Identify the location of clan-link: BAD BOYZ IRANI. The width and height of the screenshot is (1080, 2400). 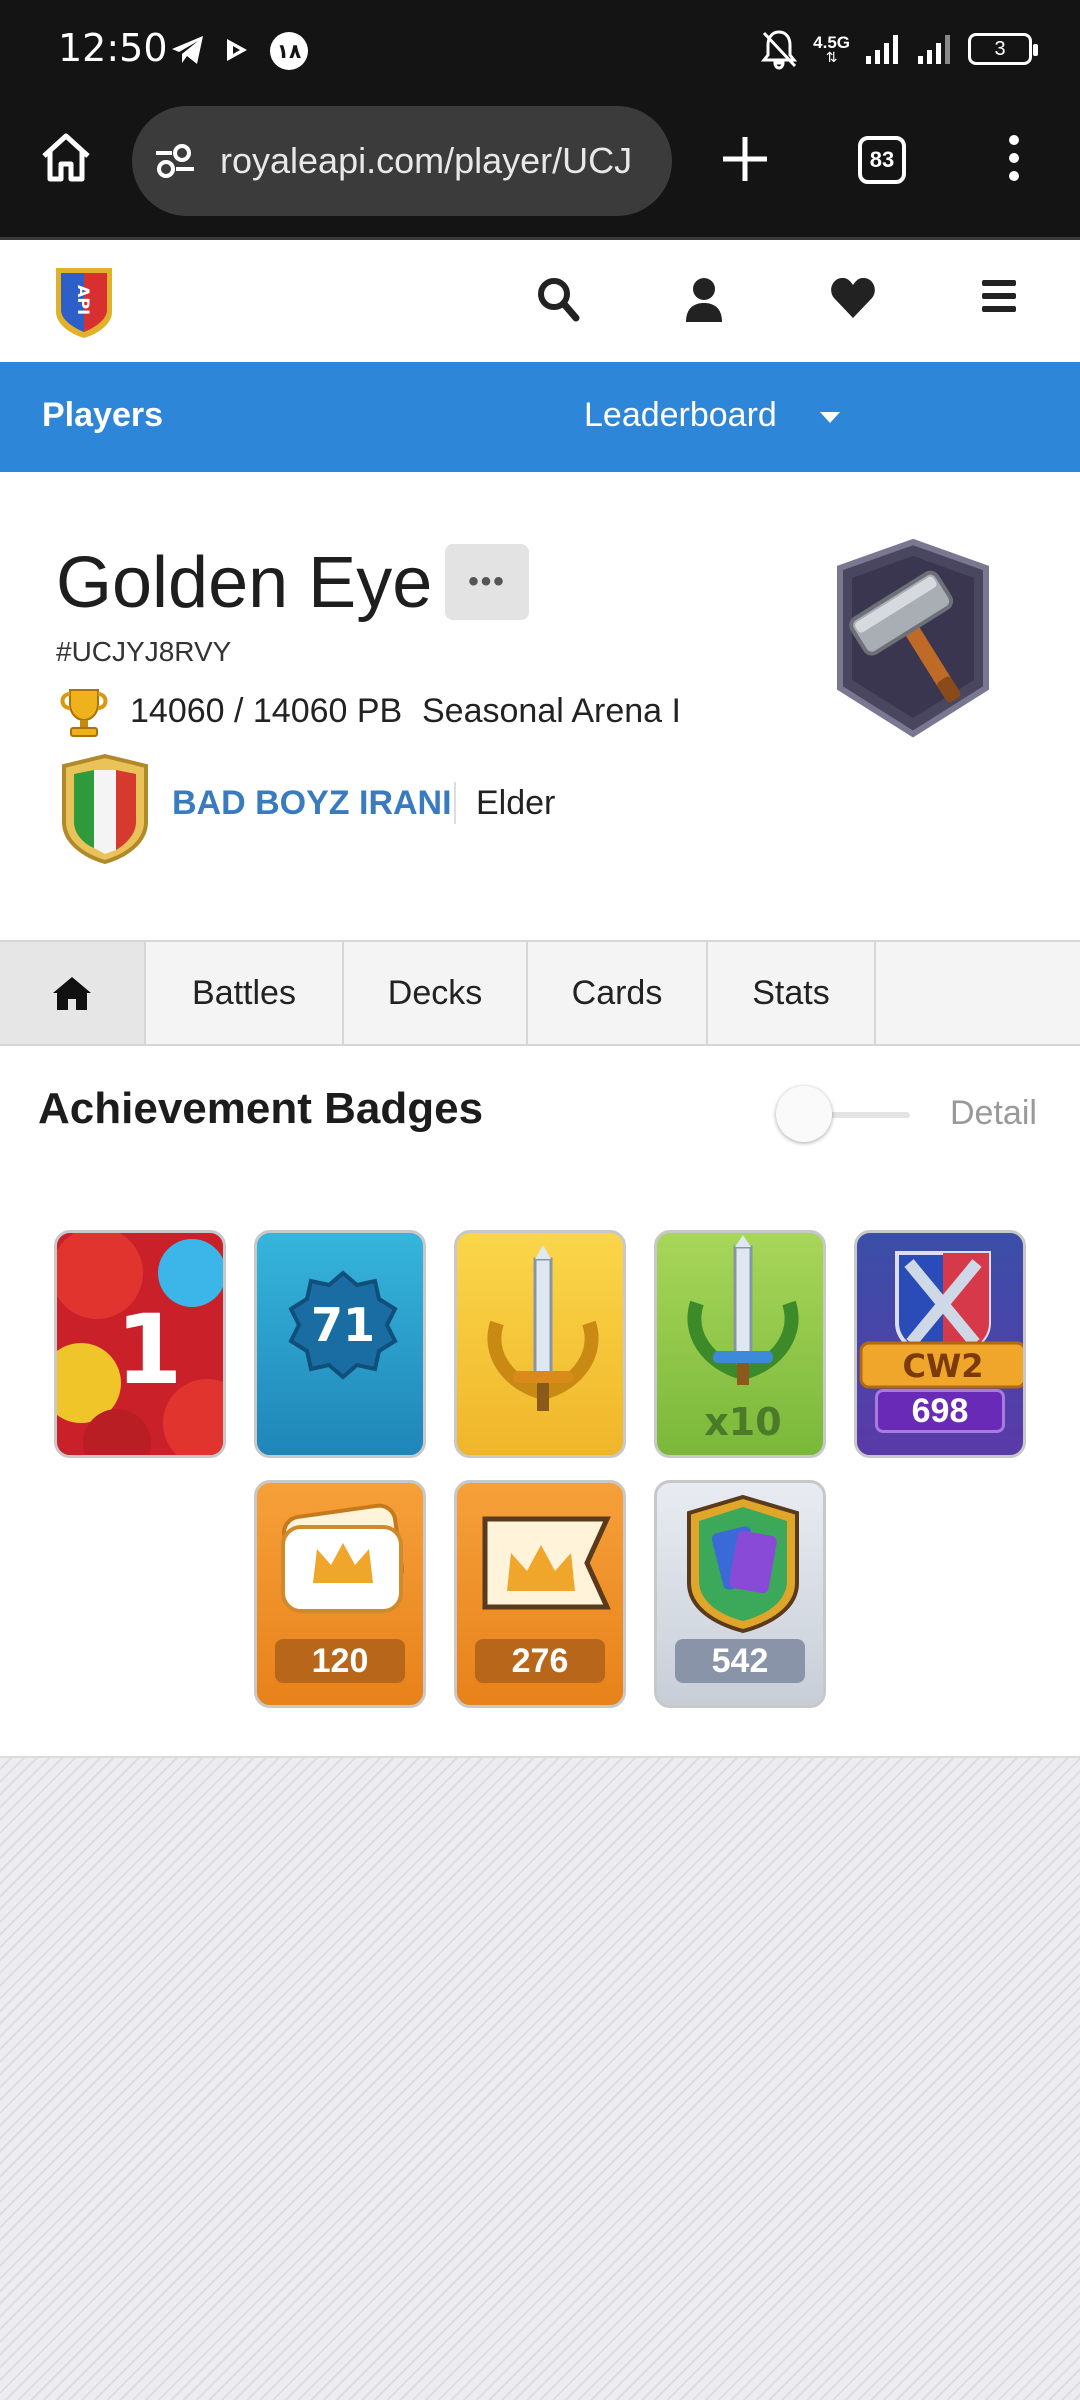
(312, 803).